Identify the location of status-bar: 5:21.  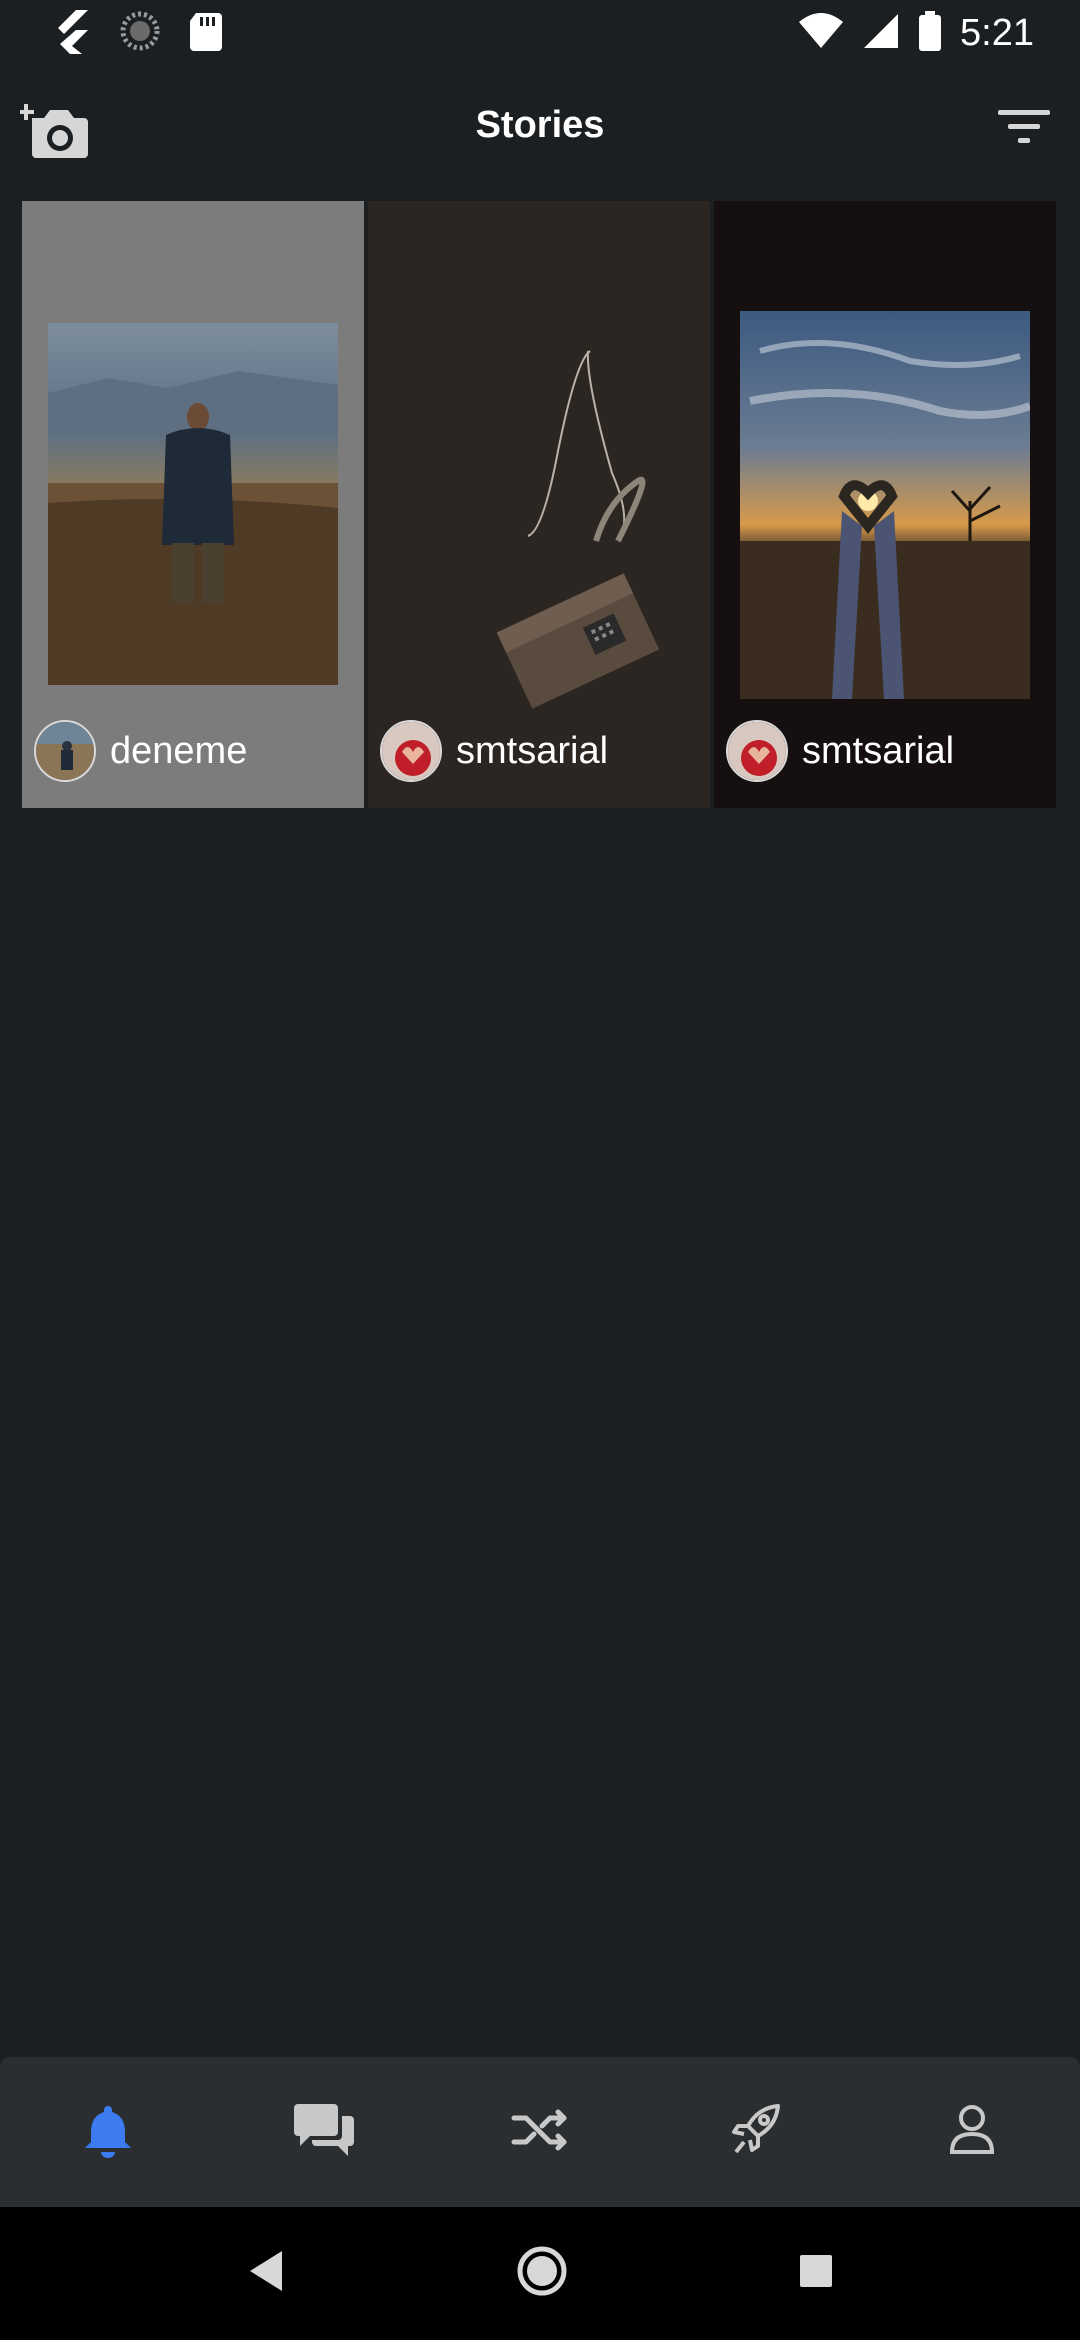
(540, 33).